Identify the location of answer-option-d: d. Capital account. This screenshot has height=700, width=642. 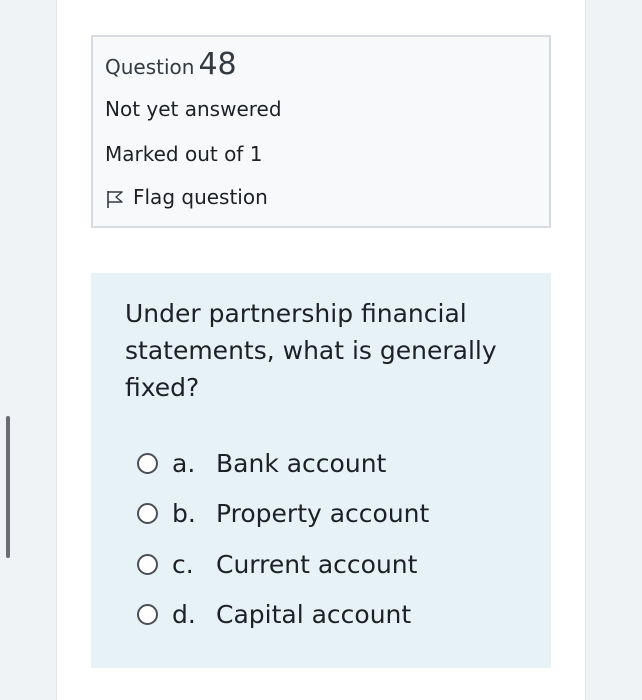
(274, 614).